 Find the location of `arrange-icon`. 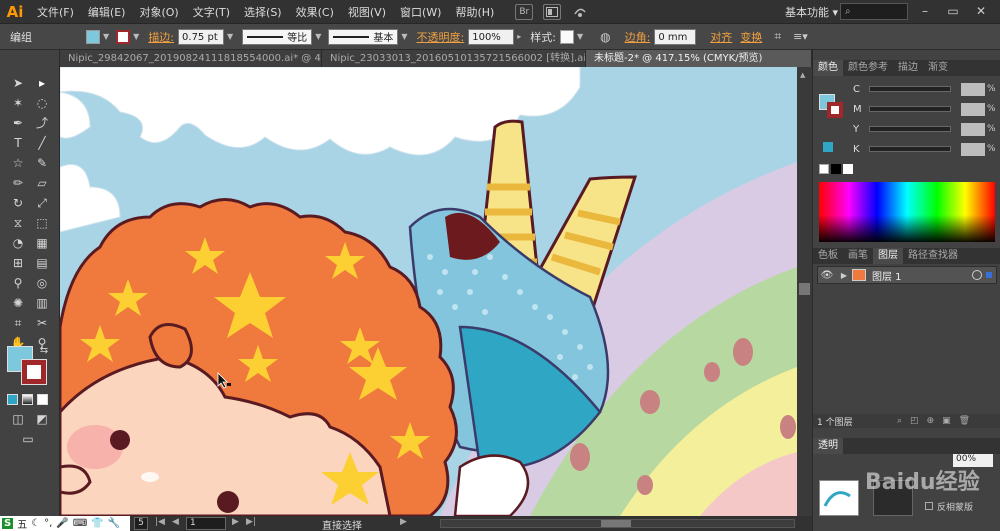

arrange-icon is located at coordinates (552, 11).